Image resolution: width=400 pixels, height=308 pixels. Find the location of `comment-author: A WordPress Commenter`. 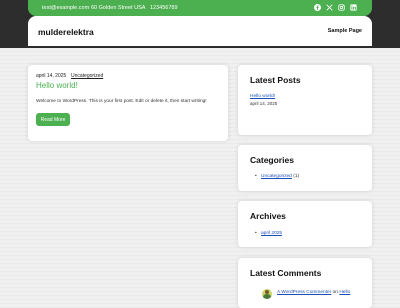

comment-author: A WordPress Commenter is located at coordinates (304, 292).